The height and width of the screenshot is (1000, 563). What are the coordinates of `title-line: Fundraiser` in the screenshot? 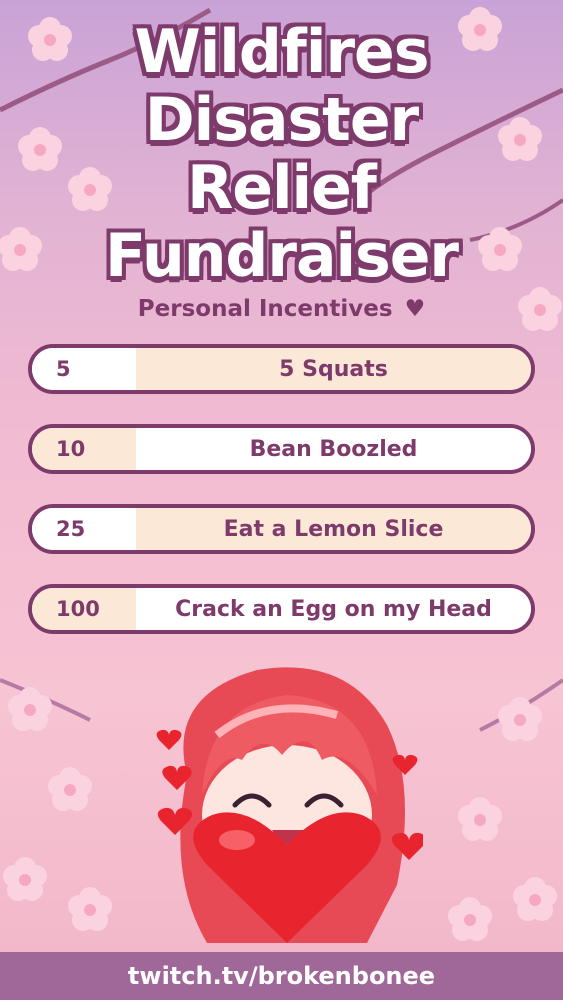 It's located at (281, 256).